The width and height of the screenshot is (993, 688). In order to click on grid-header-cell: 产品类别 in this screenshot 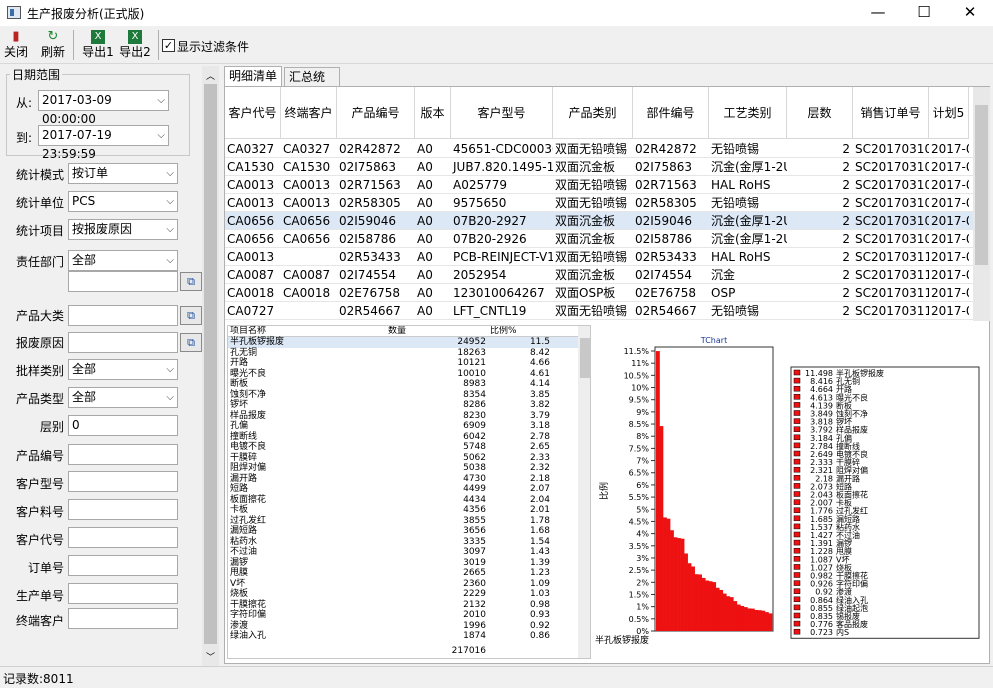, I will do `click(593, 113)`.